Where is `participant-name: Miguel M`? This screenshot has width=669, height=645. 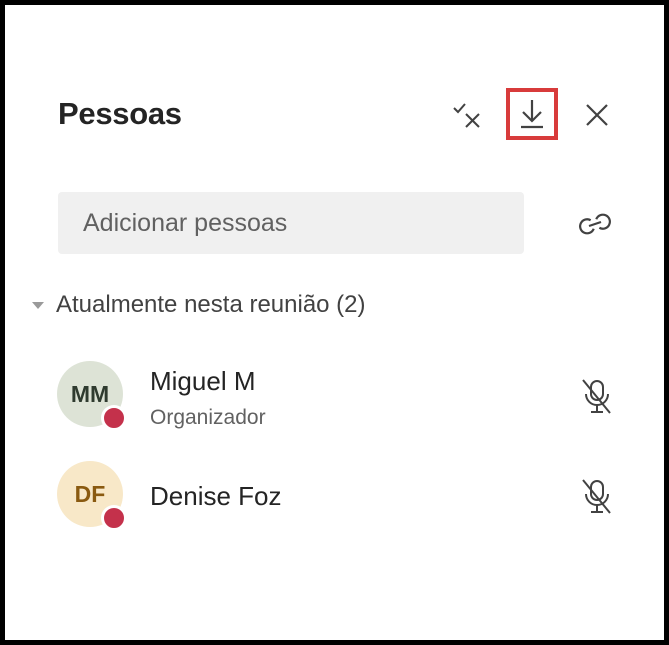 participant-name: Miguel M is located at coordinates (203, 381).